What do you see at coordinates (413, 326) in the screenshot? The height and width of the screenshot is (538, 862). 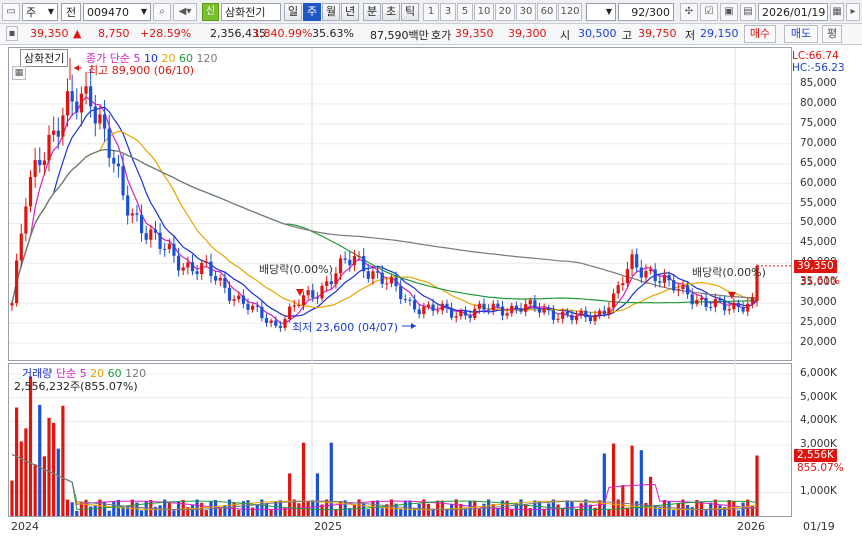 I see `low-arrow-icon` at bounding box center [413, 326].